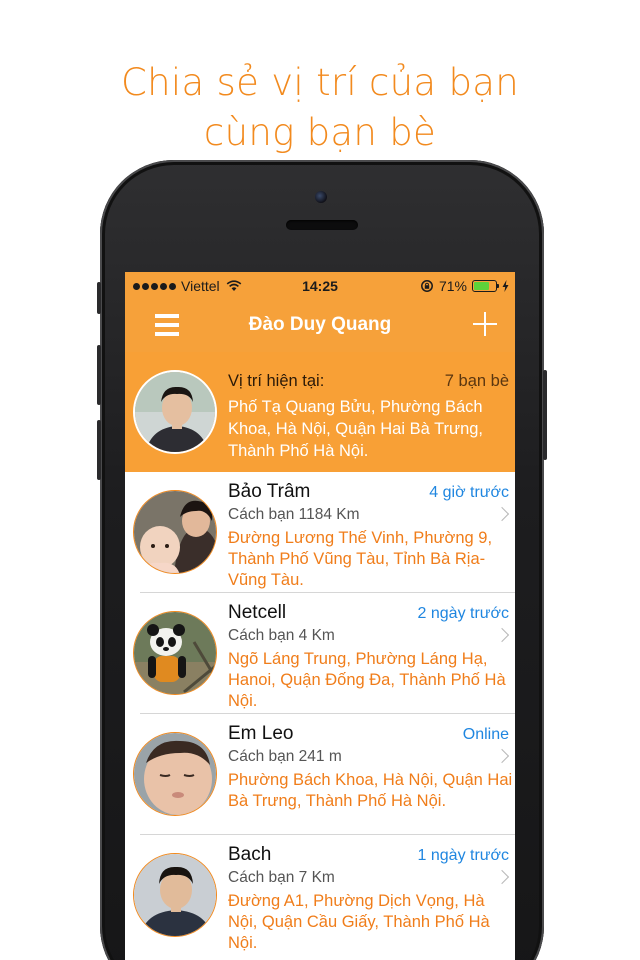  I want to click on promo-headline: Chia sẻ vị trí của bạn cùng bạn bè, so click(320, 108).